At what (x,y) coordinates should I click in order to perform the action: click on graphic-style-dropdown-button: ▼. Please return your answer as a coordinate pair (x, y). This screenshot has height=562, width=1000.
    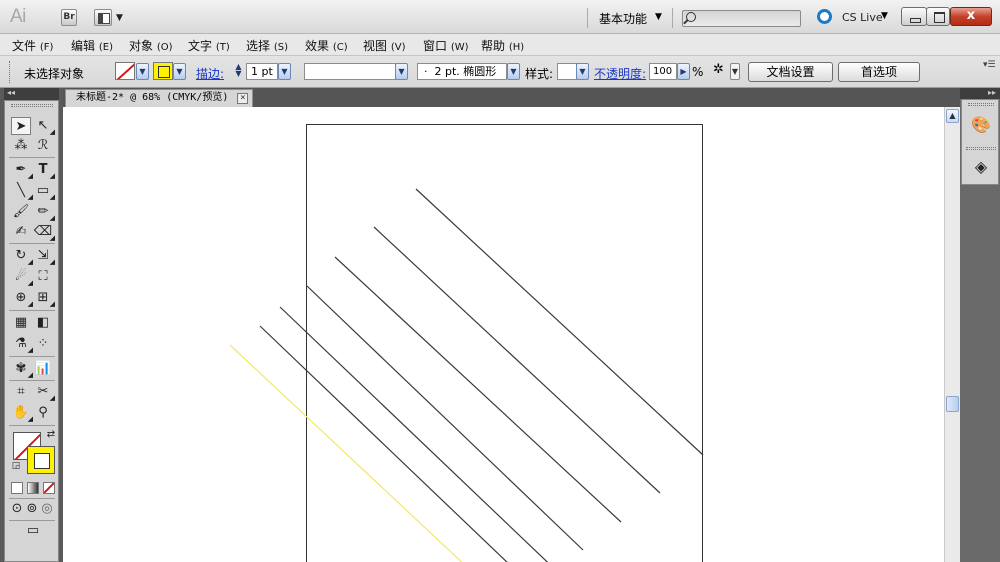
    Looking at the image, I should click on (582, 71).